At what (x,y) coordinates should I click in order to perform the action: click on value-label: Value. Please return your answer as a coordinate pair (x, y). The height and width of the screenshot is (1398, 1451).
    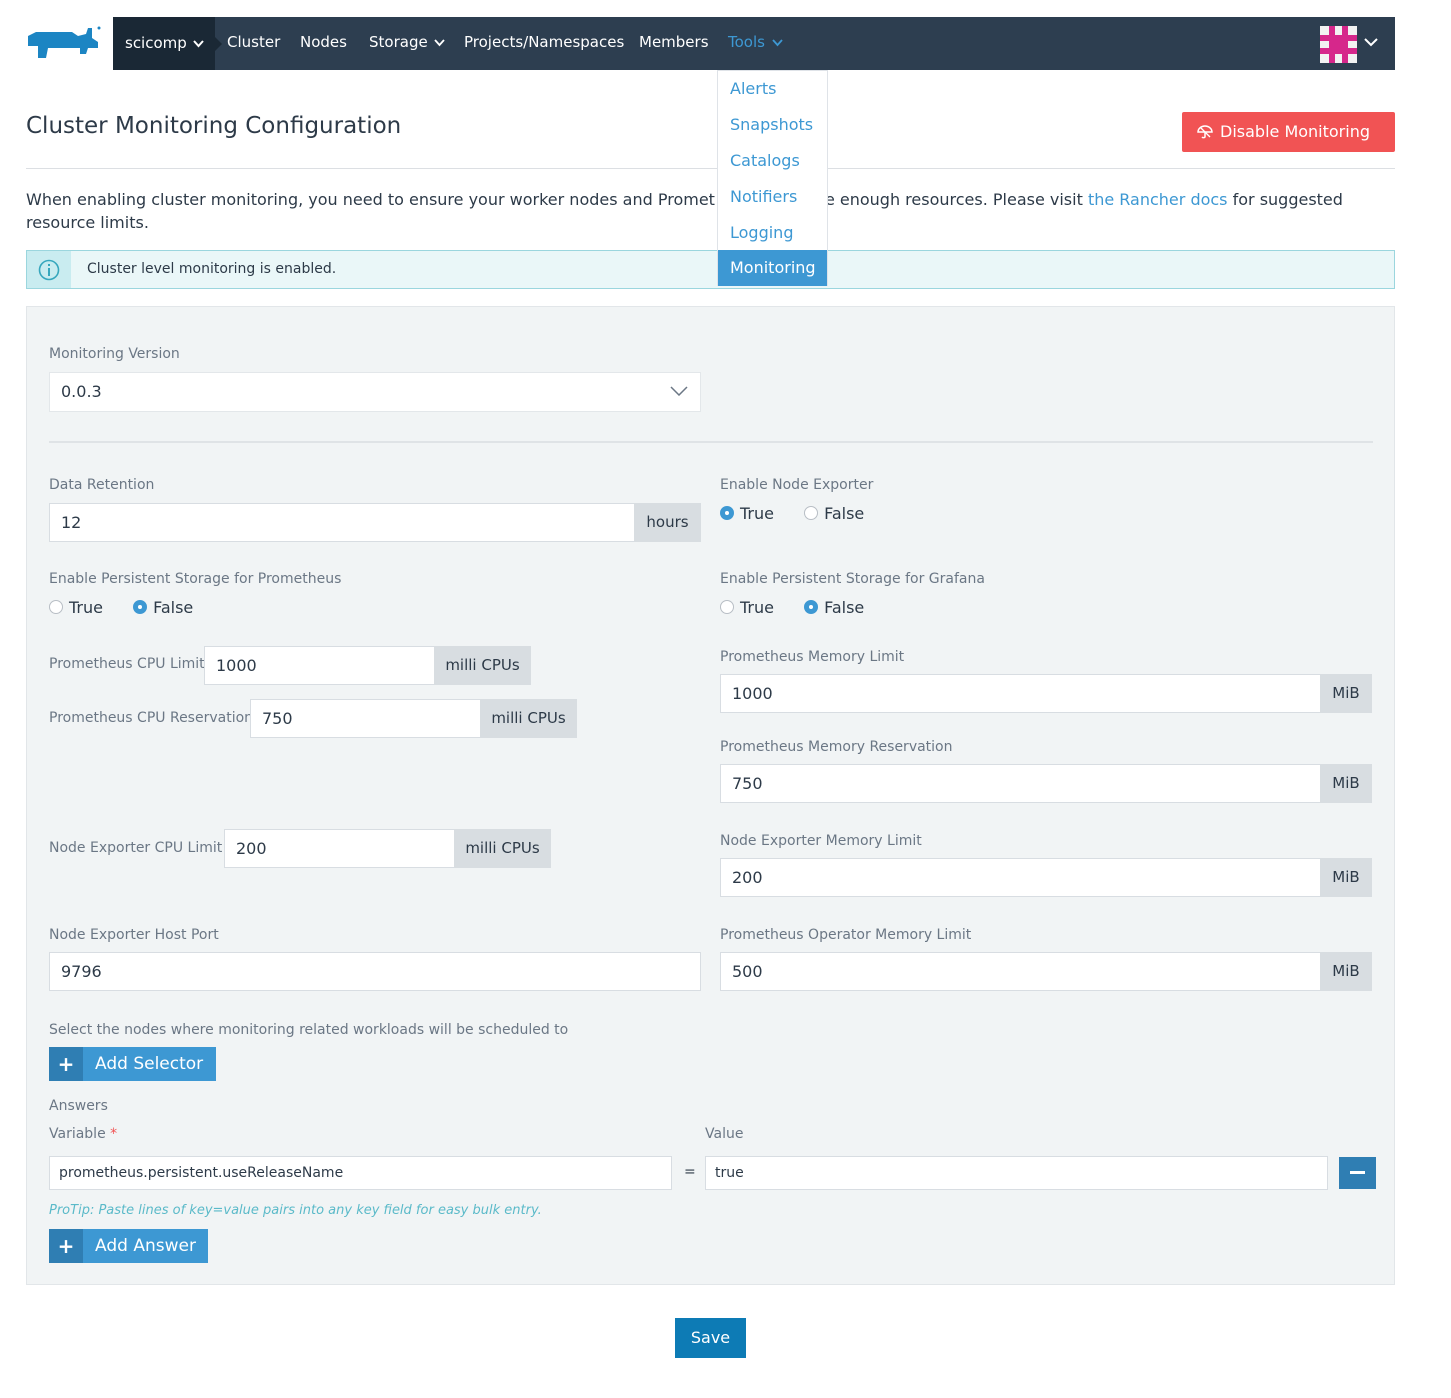
    Looking at the image, I should click on (724, 1134).